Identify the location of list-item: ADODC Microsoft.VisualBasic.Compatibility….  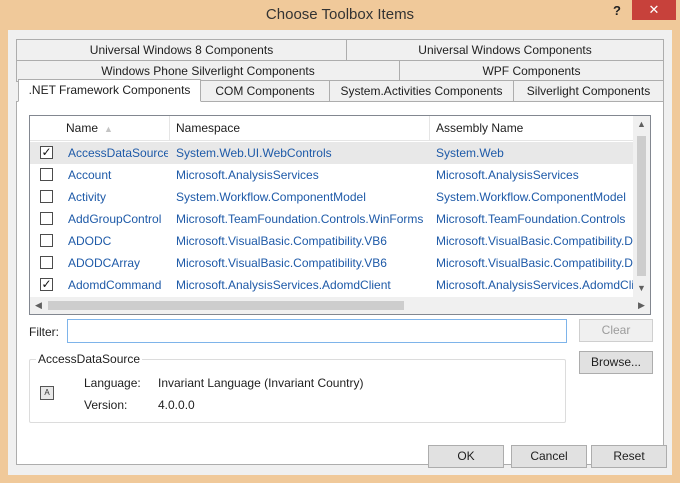
(332, 241).